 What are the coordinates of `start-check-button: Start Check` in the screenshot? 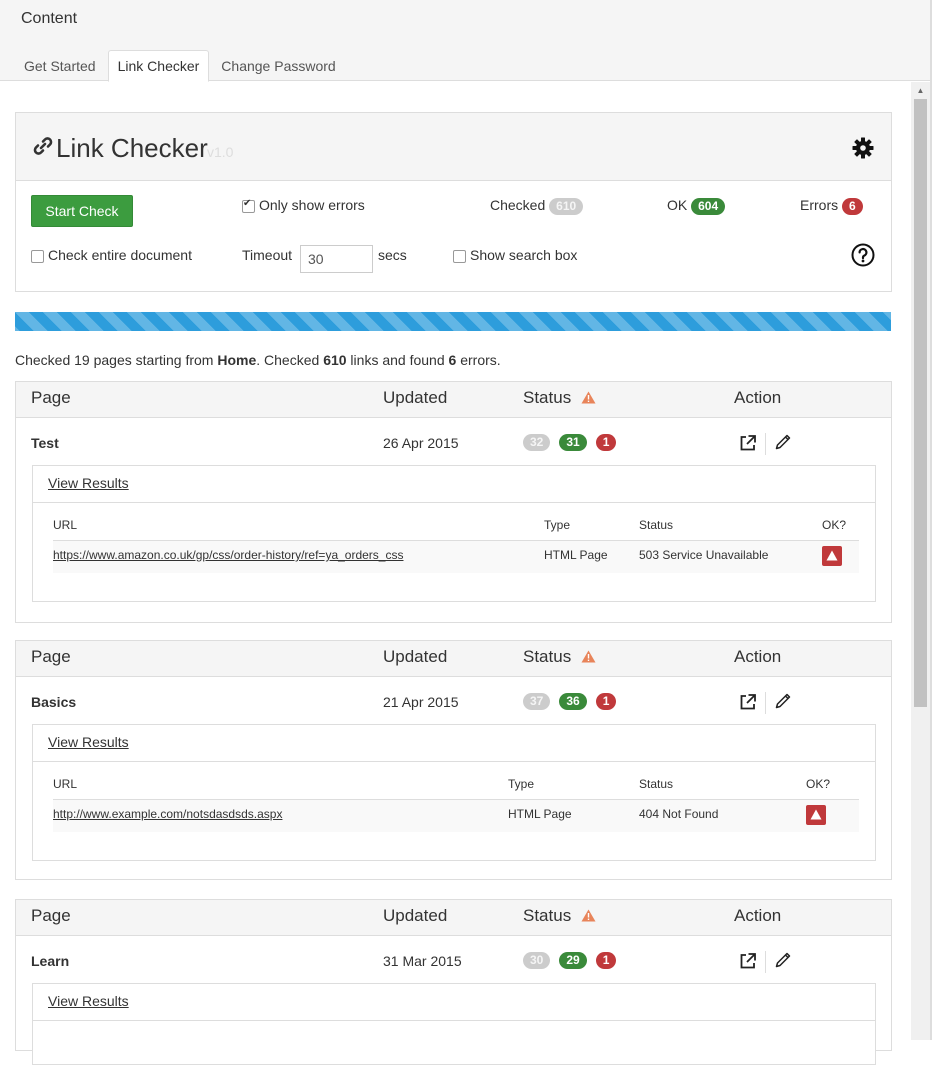 It's located at (82, 211).